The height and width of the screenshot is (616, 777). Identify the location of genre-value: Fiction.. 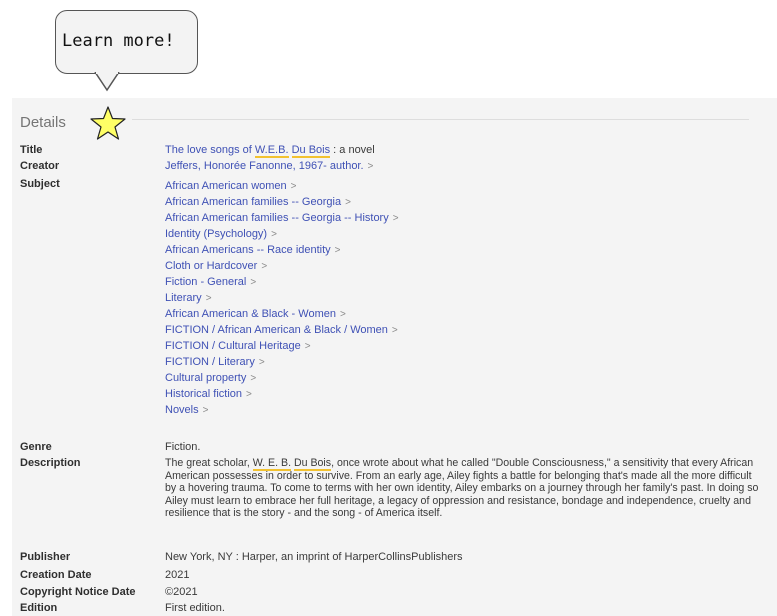
(183, 447).